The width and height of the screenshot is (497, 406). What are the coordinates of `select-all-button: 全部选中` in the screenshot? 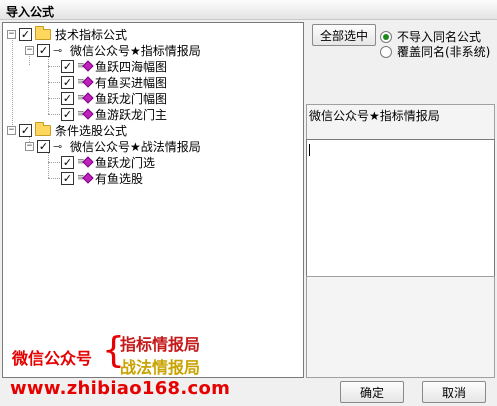 It's located at (344, 35).